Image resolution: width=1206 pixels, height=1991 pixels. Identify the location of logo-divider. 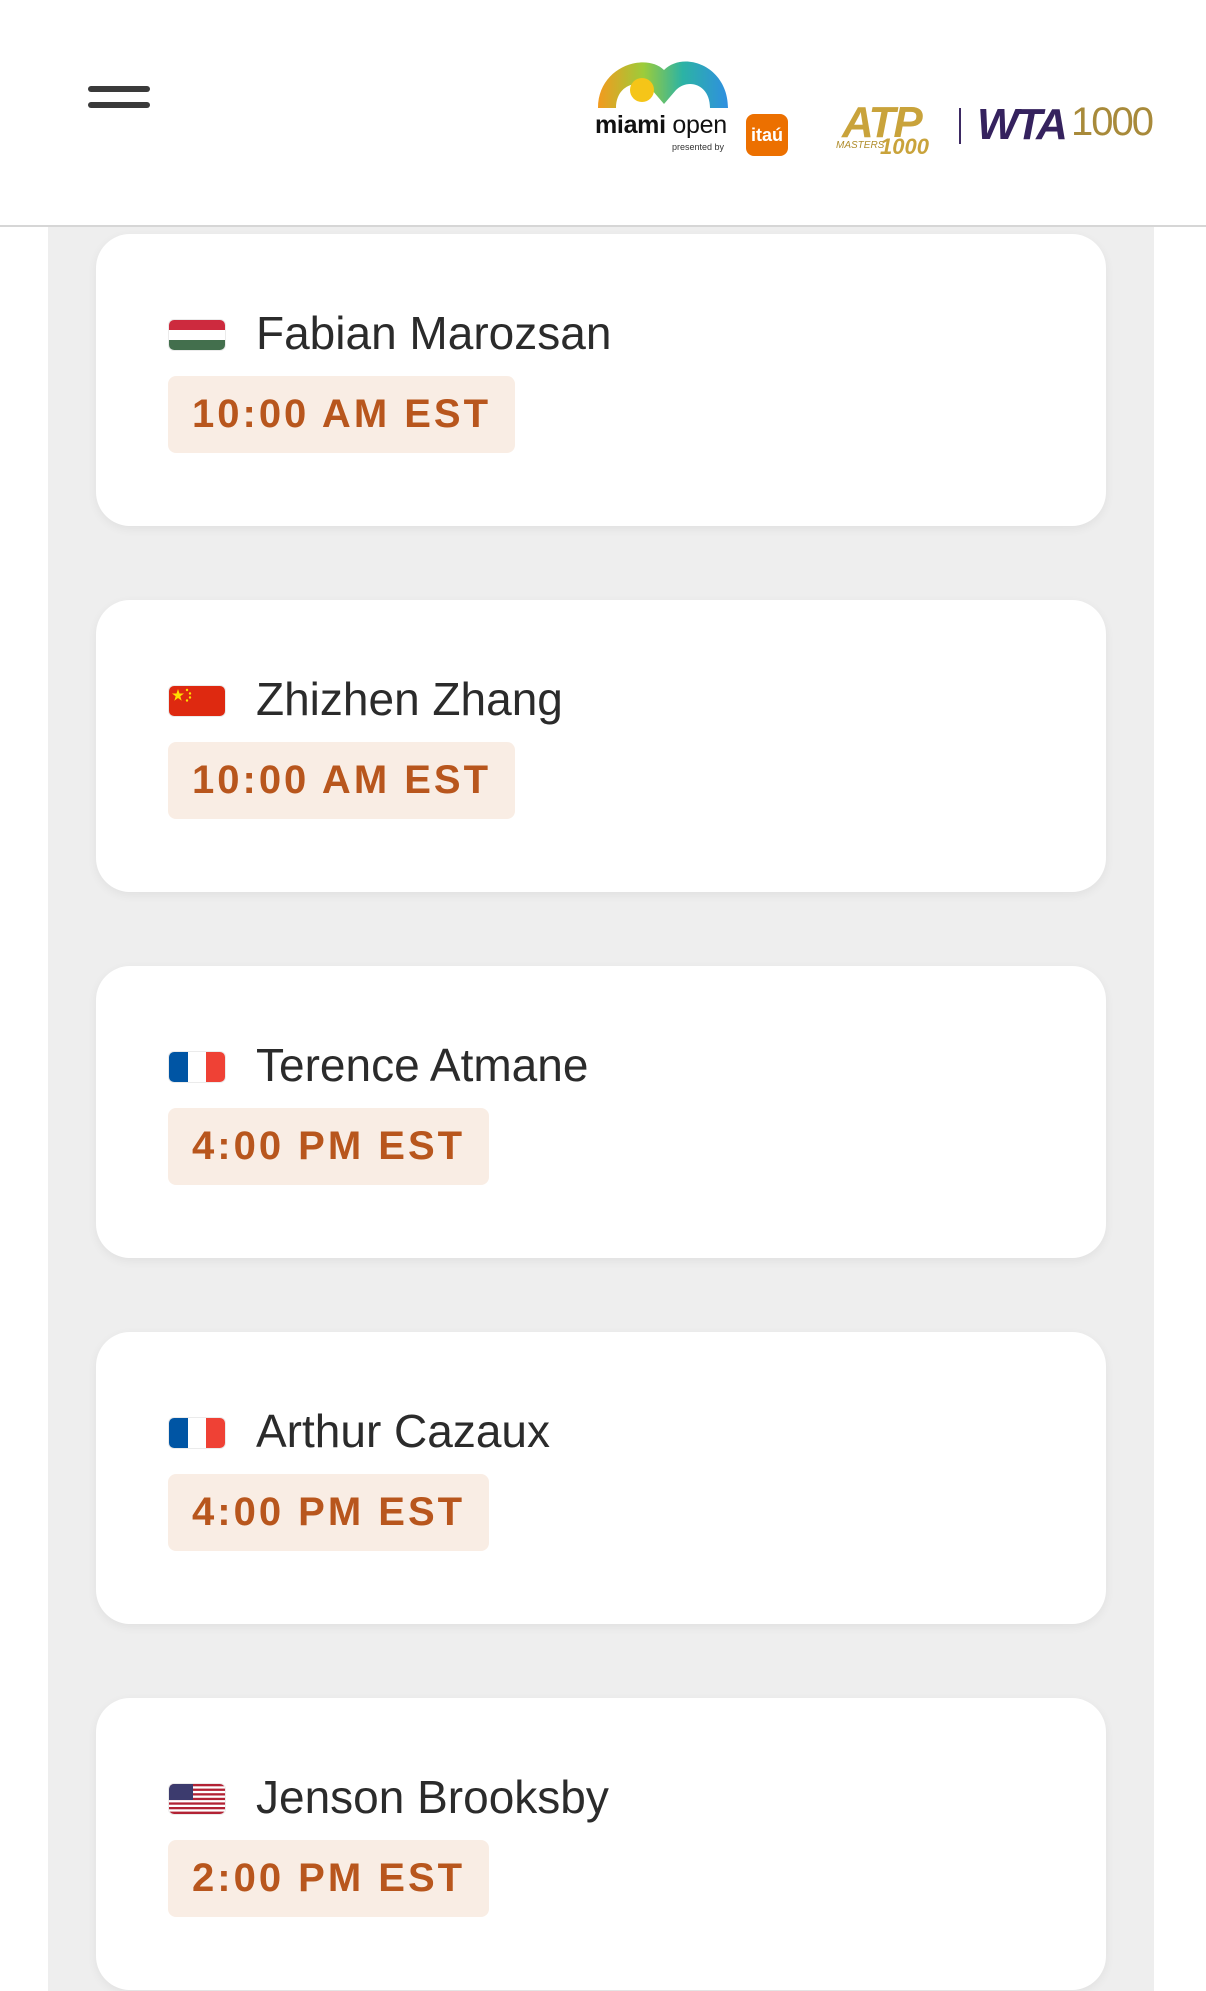
(960, 126).